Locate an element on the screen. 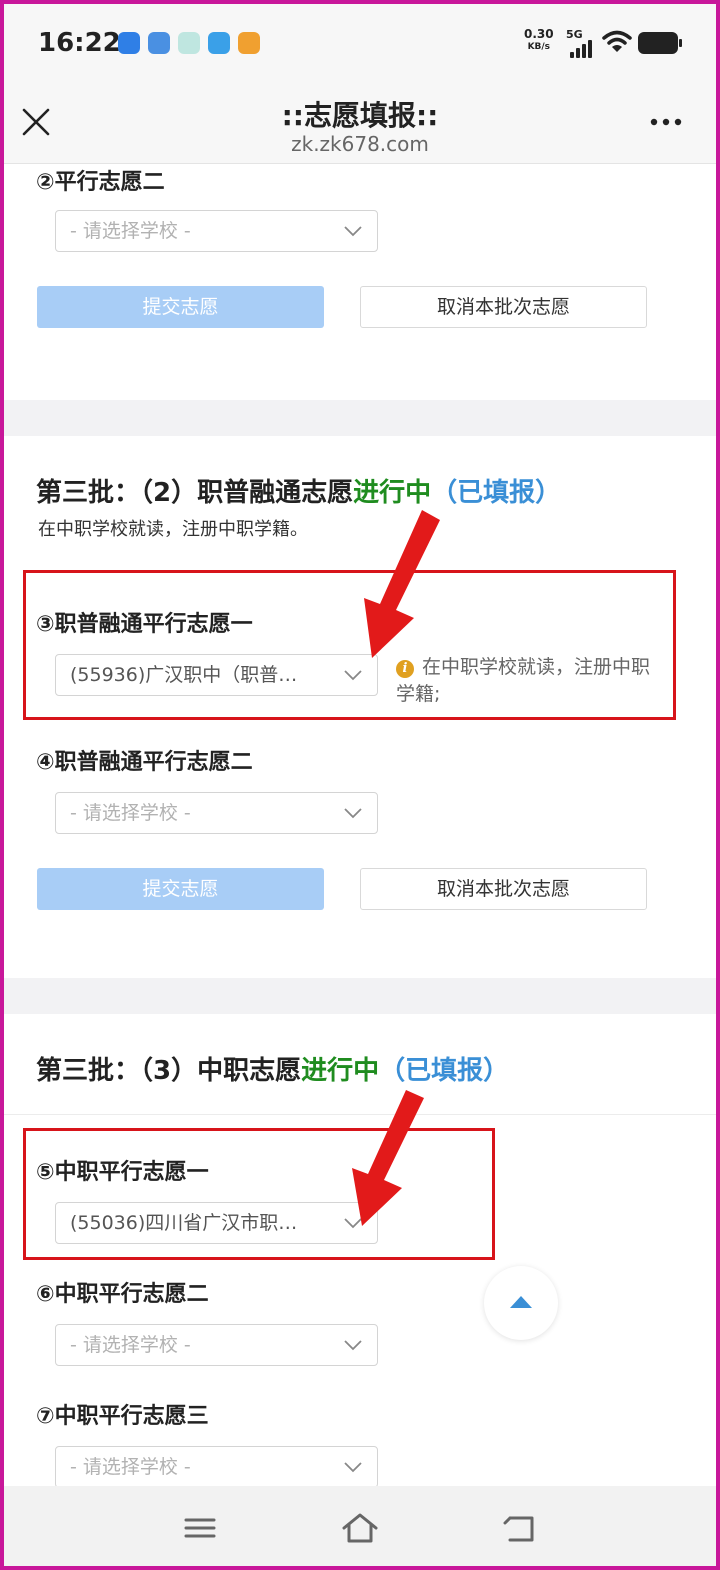 Image resolution: width=720 pixels, height=1570 pixels. status-bar: 16:22 0.30 KB/s 5G is located at coordinates (360, 43).